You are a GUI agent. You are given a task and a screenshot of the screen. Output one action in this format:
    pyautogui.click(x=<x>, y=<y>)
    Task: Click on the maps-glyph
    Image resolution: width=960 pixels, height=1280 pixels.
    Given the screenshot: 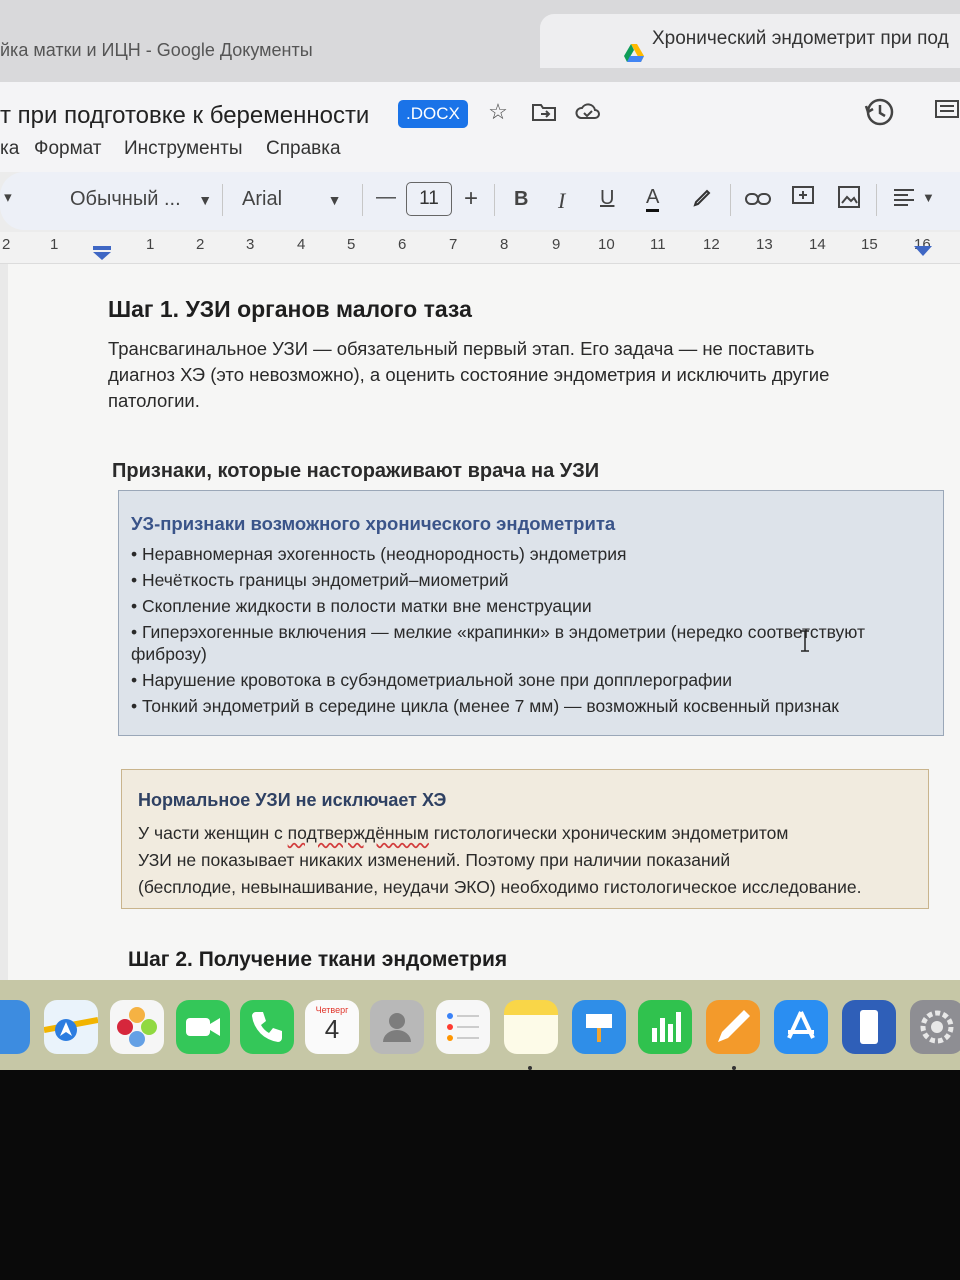 What is the action you would take?
    pyautogui.click(x=71, y=1029)
    